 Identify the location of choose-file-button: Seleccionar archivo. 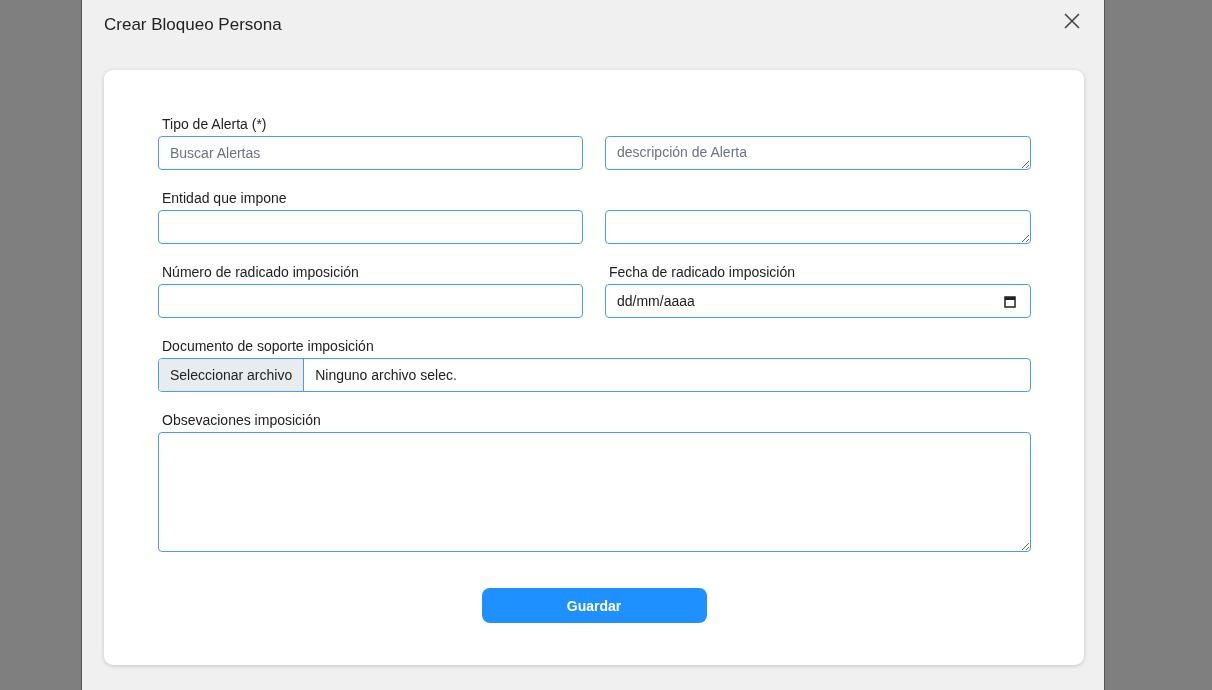
(232, 375).